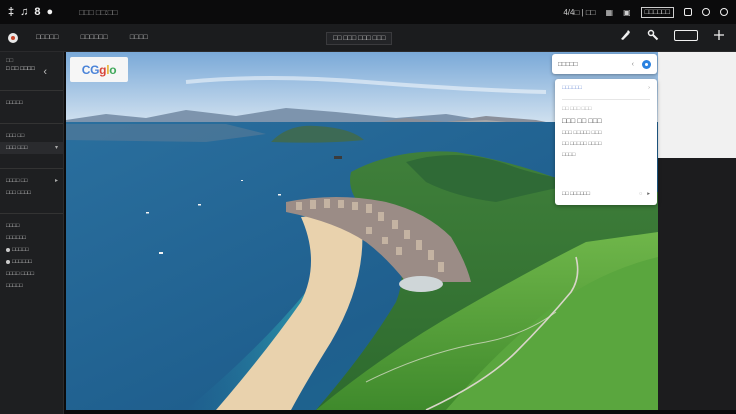 This screenshot has height=414, width=736. I want to click on status-text: 4/4□ | □□, so click(579, 12).